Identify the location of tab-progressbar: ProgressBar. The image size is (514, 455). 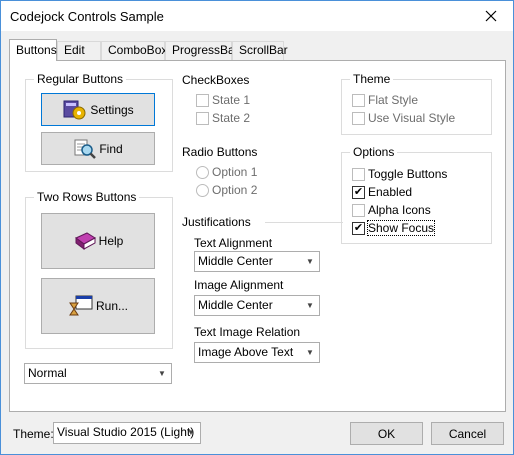
(202, 50).